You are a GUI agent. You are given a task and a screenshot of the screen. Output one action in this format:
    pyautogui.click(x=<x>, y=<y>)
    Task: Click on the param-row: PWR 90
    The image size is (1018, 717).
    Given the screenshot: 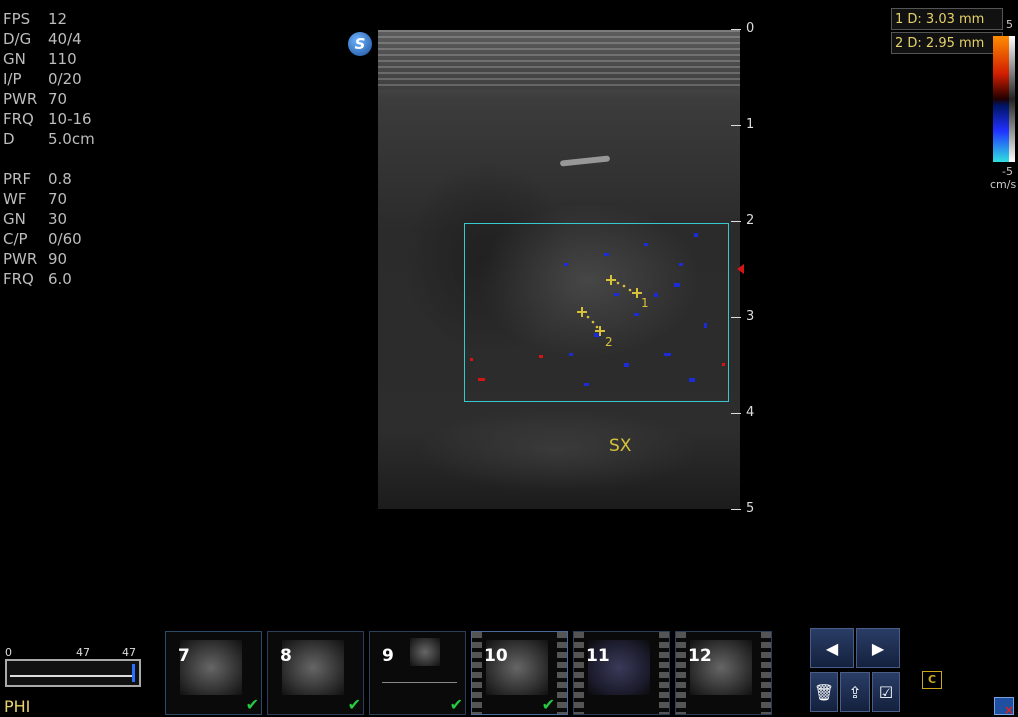 What is the action you would take?
    pyautogui.click(x=35, y=259)
    